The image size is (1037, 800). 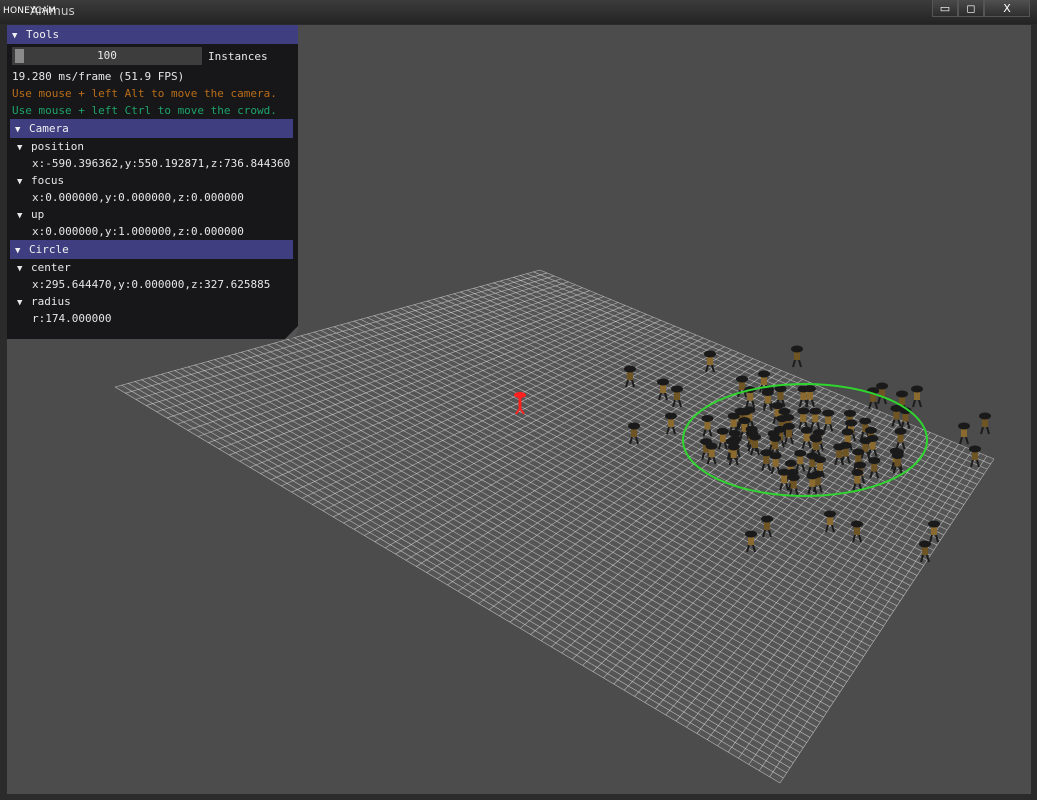 I want to click on center-label: center, so click(x=51, y=267).